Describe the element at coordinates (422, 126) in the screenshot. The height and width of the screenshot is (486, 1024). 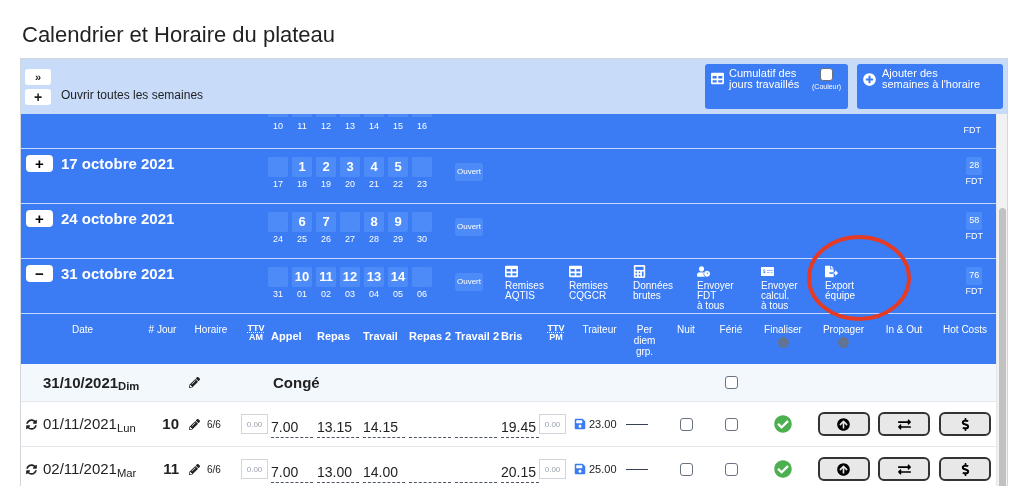
I see `day-date: 16` at that location.